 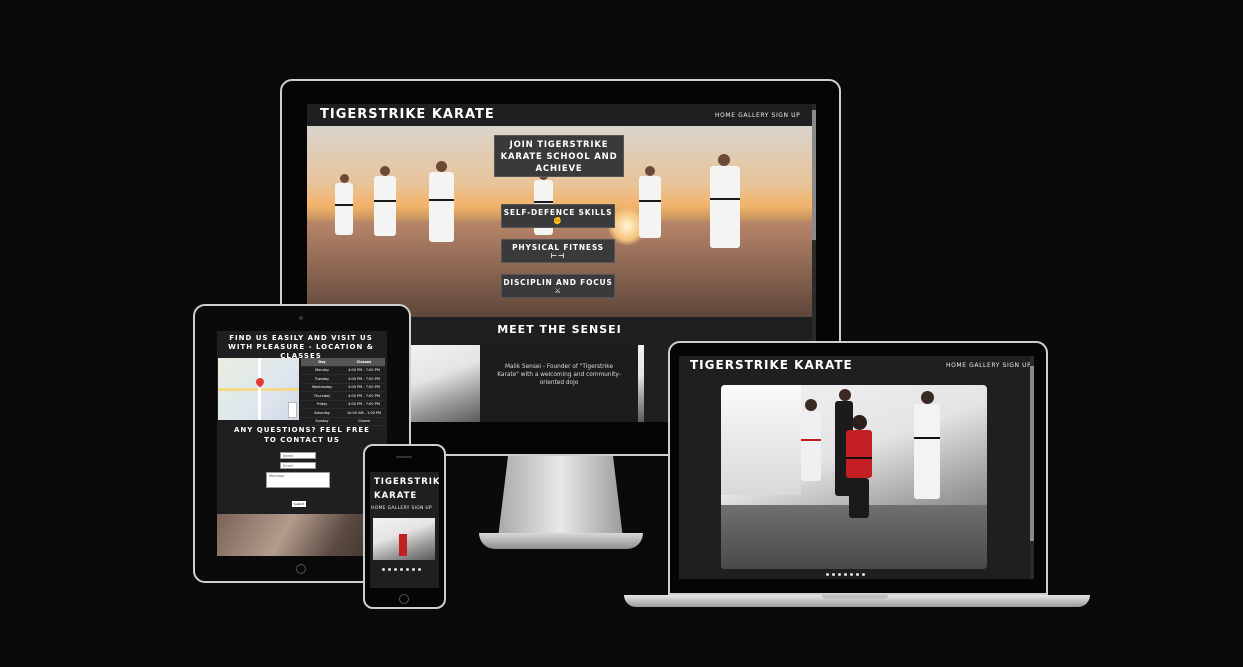 What do you see at coordinates (406, 482) in the screenshot?
I see `brand-line-1: TIGERSTRIKE` at bounding box center [406, 482].